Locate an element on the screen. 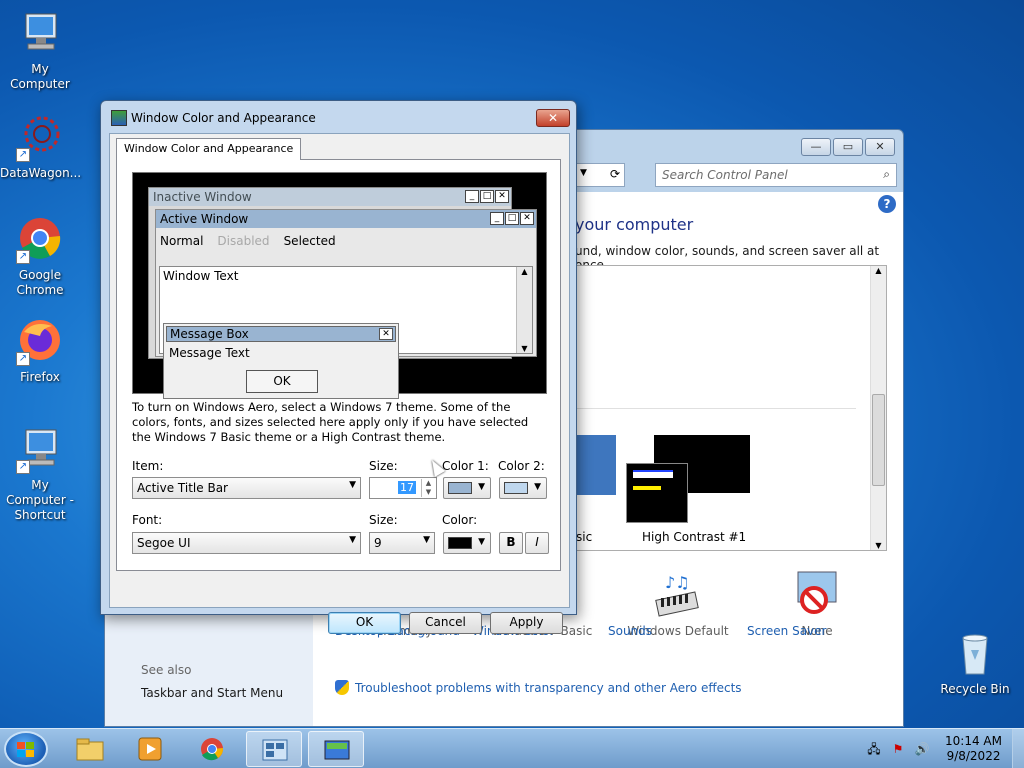  theme-basic-preview is located at coordinates (596, 465).